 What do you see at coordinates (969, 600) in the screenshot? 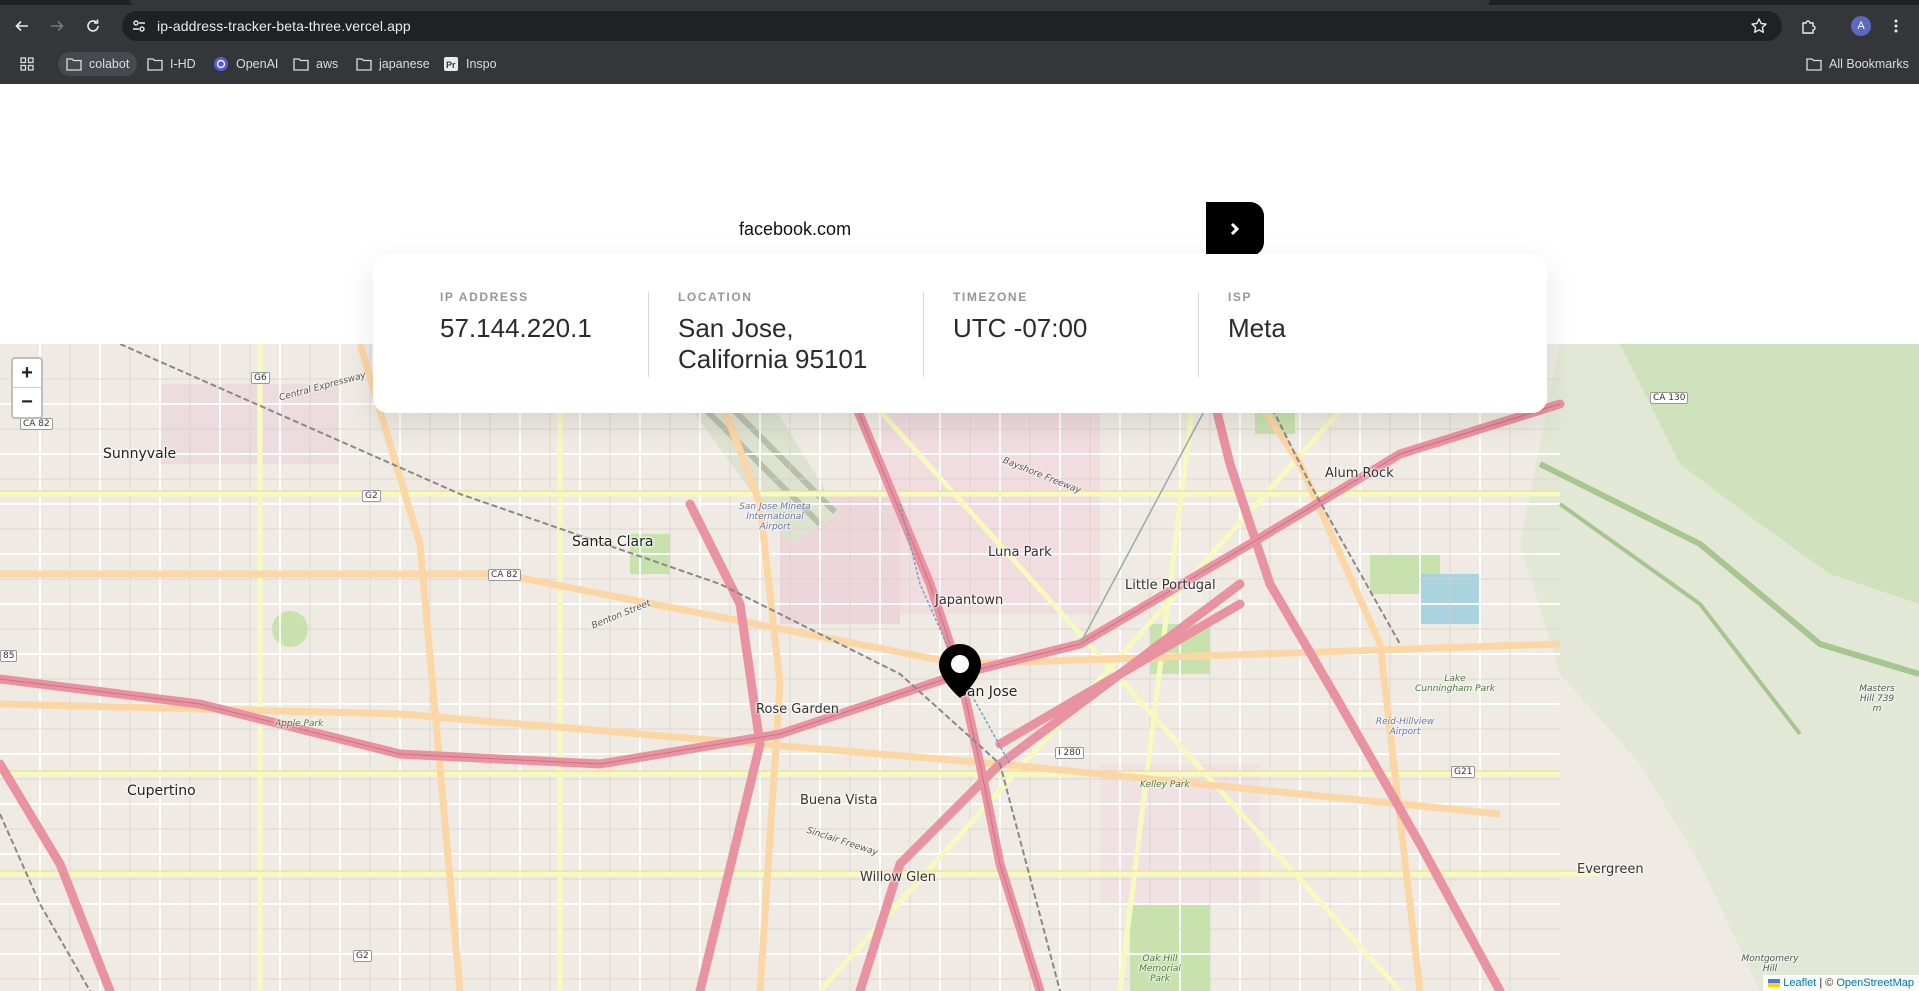
I see `map-label-japantown: Japantown` at bounding box center [969, 600].